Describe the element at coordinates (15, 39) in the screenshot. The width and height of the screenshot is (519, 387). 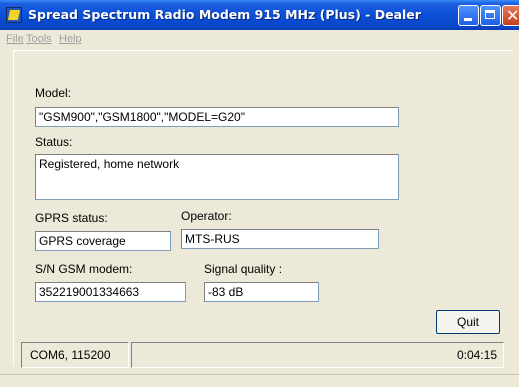
I see `menu-file: File` at that location.